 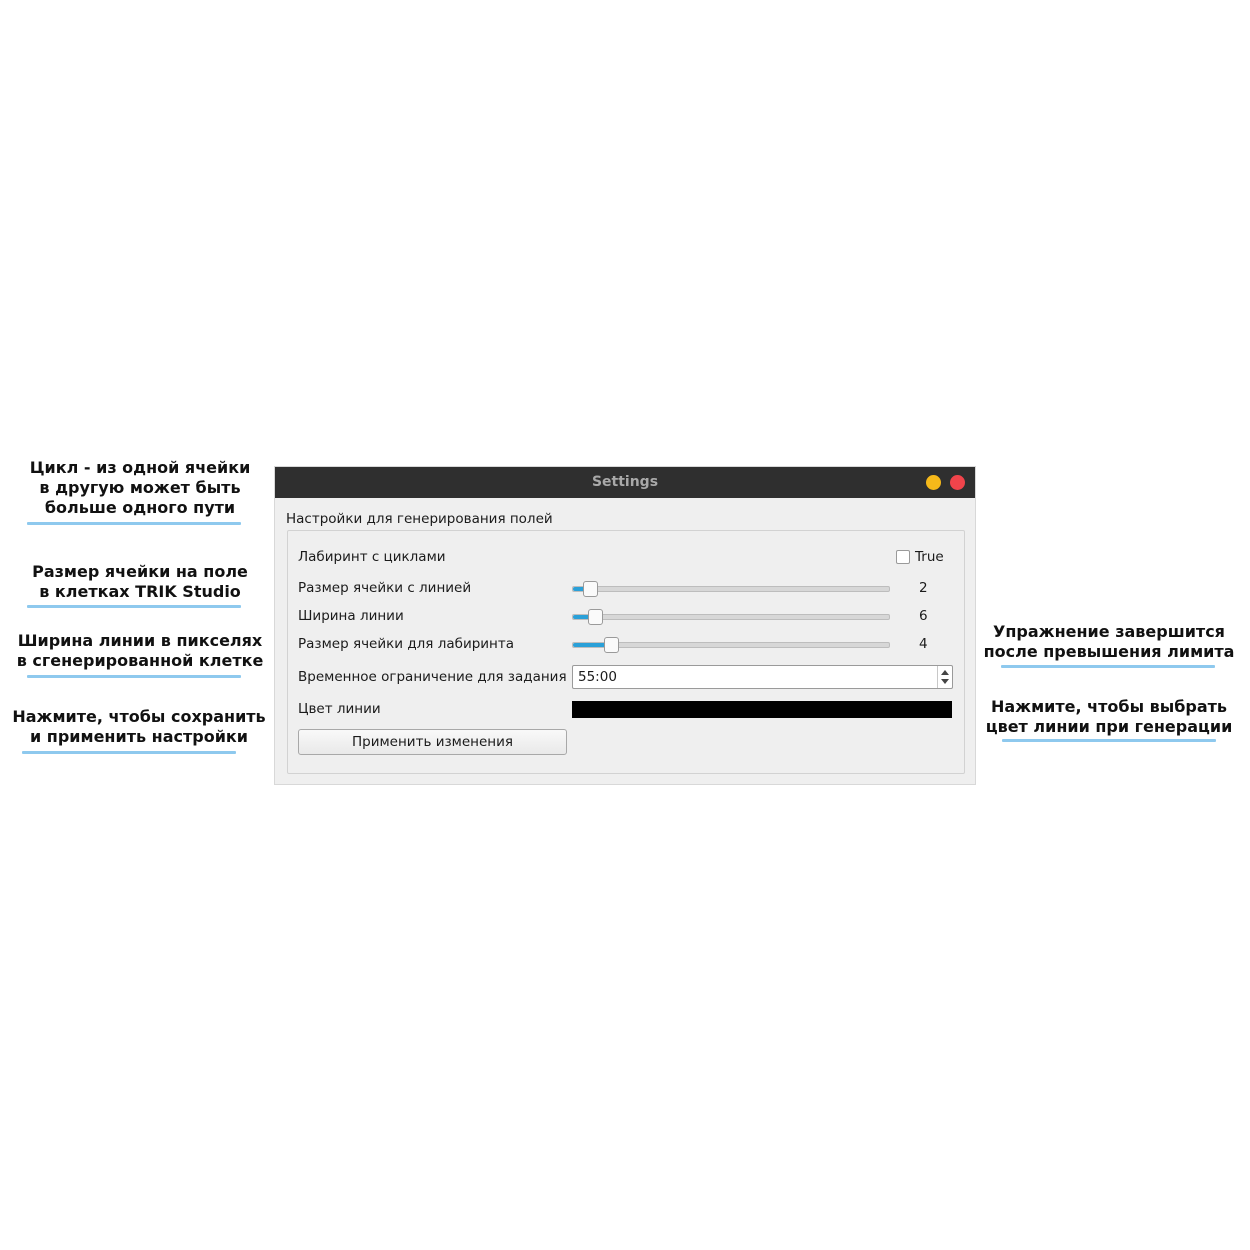 What do you see at coordinates (140, 507) in the screenshot?
I see `annotation-line: больше одного пути` at bounding box center [140, 507].